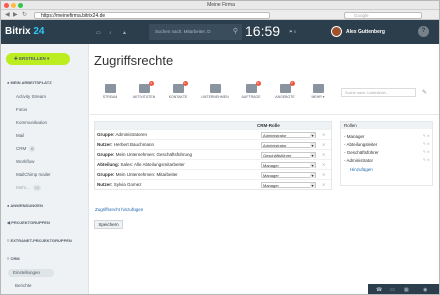 The image size is (440, 295). What do you see at coordinates (15, 15) in the screenshot?
I see `forward-icon: ▶` at bounding box center [15, 15].